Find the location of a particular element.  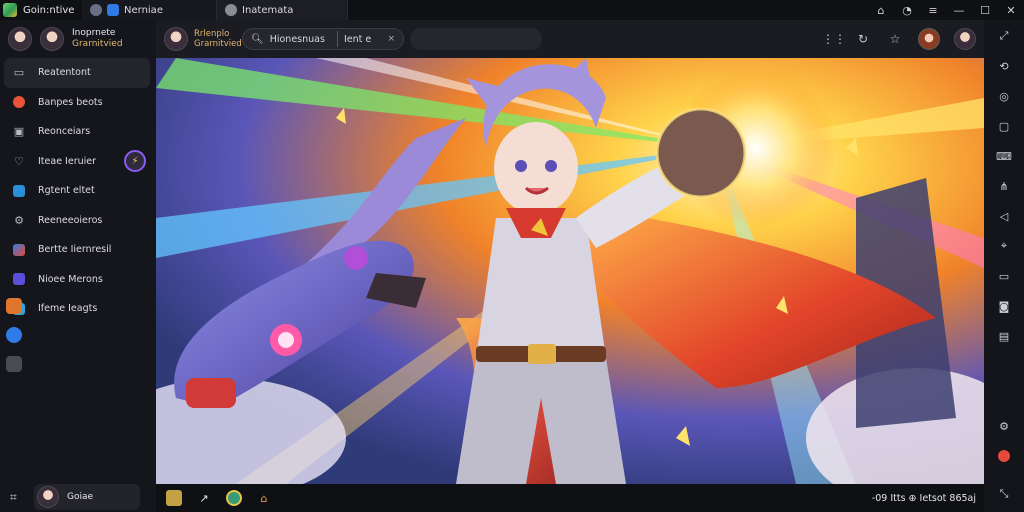

search-tag: Ient e is located at coordinates (357, 39).